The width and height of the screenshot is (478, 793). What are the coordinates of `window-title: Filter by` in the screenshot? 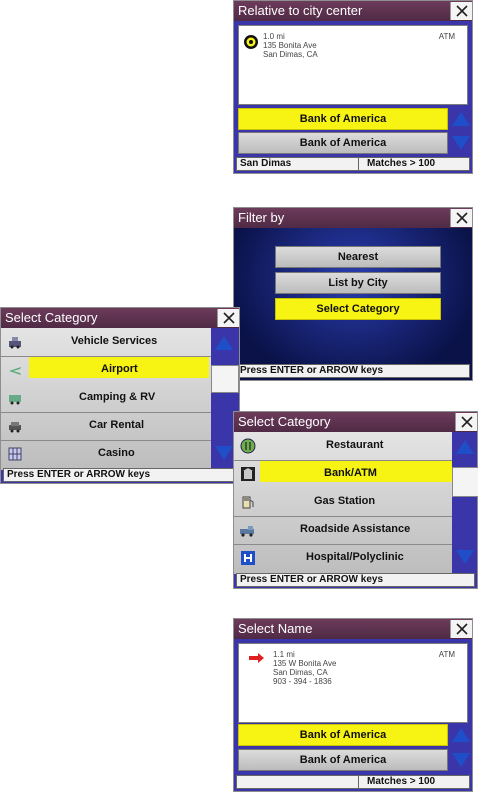 It's located at (353, 218).